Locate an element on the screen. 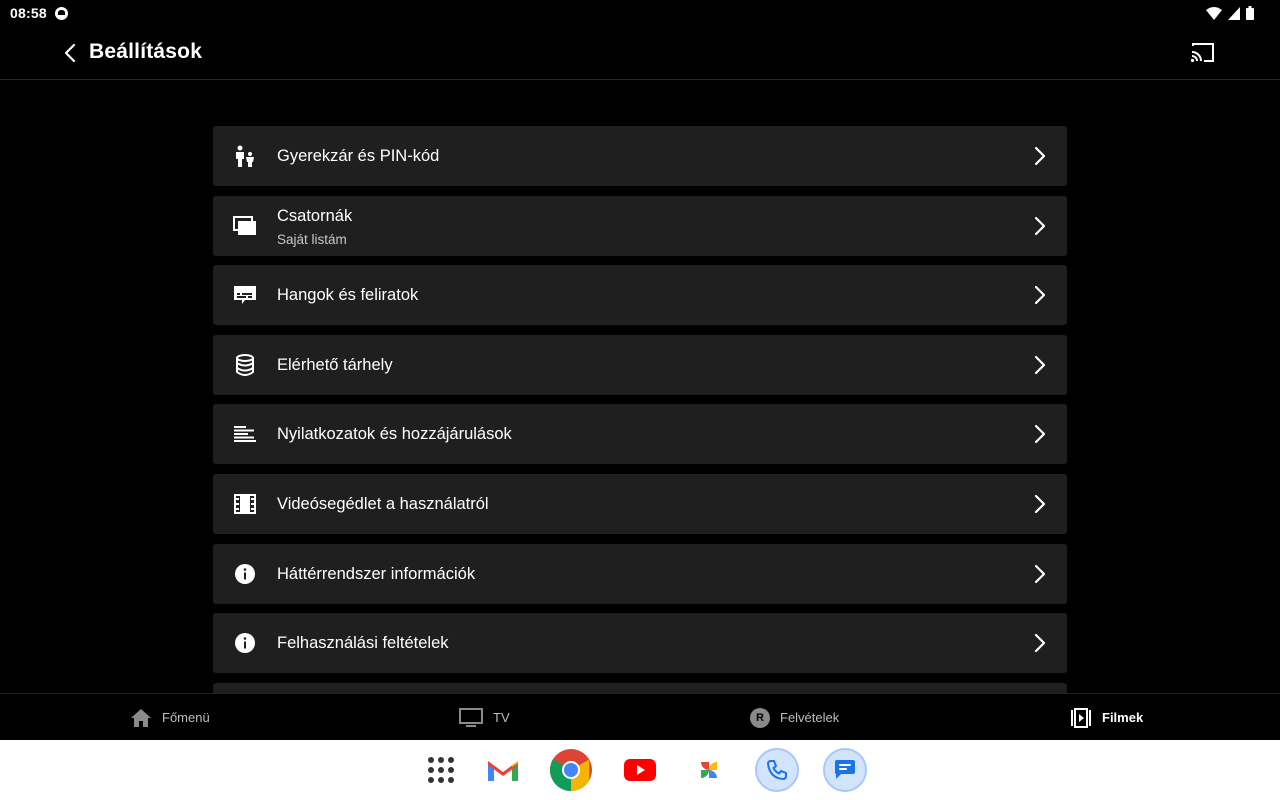 Image resolution: width=1280 pixels, height=800 pixels. settings-row-terms: Felhasználási feltételek is located at coordinates (640, 643).